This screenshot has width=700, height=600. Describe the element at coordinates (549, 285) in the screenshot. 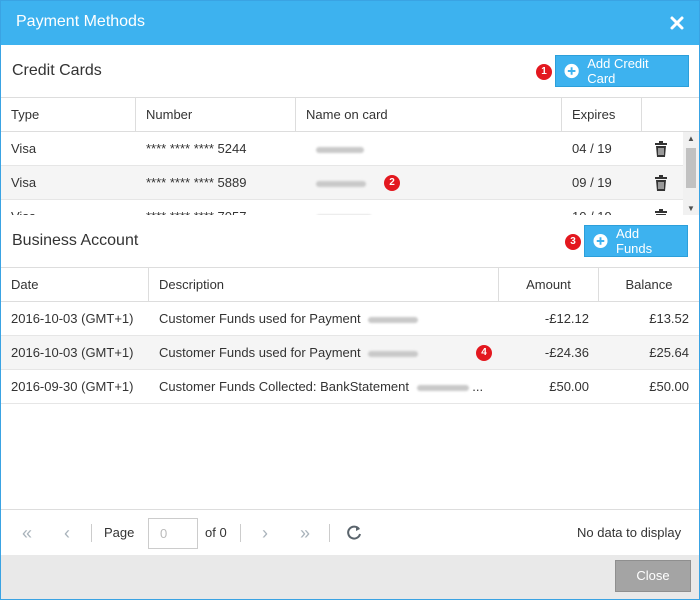

I see `column-header-amount: Amount` at that location.